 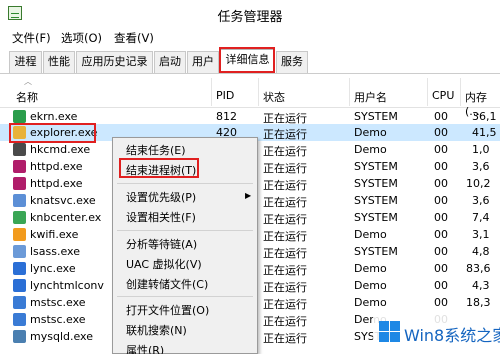 What do you see at coordinates (19, 149) in the screenshot?
I see `app-icon` at bounding box center [19, 149].